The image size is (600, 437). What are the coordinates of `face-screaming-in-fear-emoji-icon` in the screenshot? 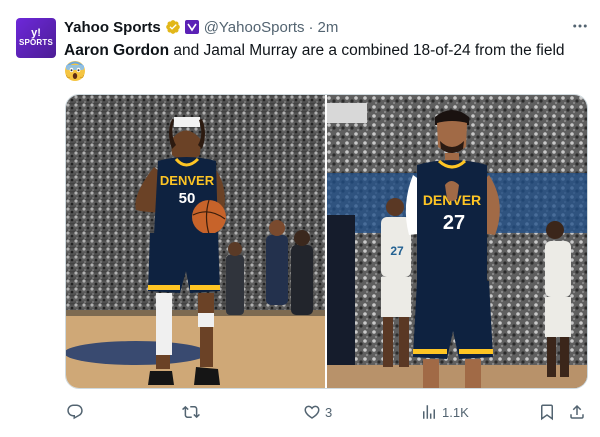 It's located at (75, 71).